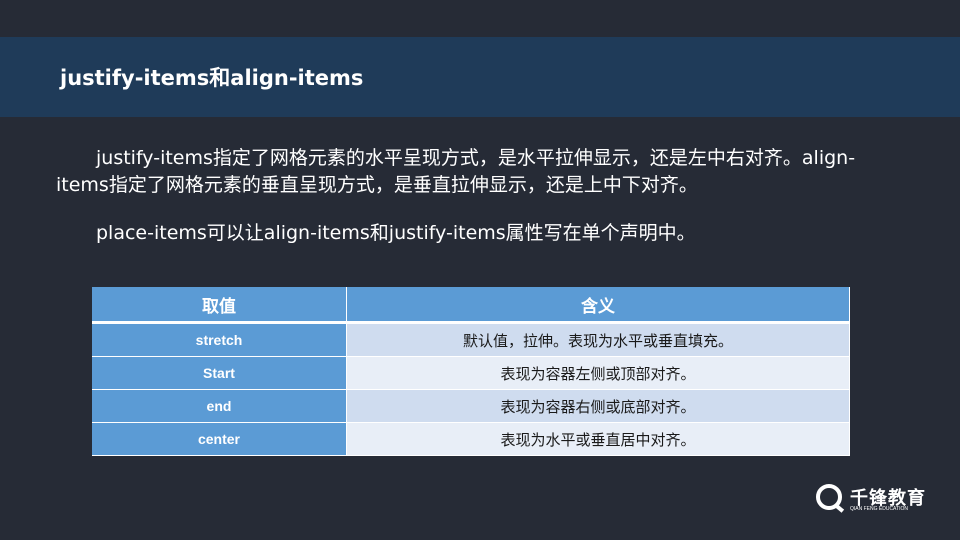 Image resolution: width=960 pixels, height=540 pixels. What do you see at coordinates (879, 509) in the screenshot?
I see `logo-name-en: QIAN FENG EDUCATION` at bounding box center [879, 509].